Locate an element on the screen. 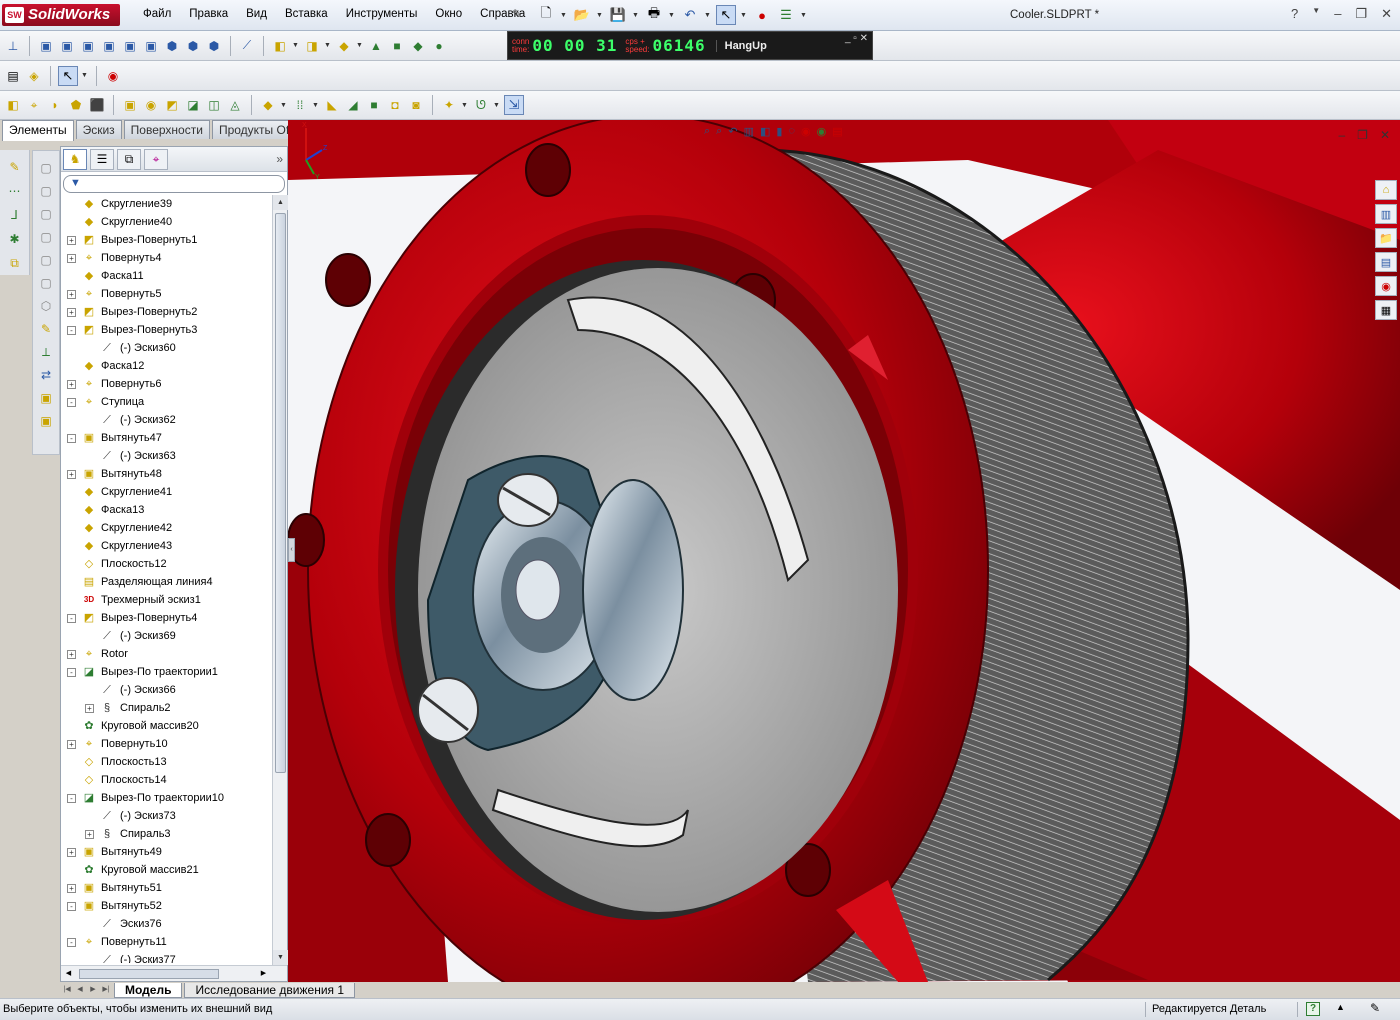  cut-boundary-icon: ◬ is located at coordinates (235, 105).